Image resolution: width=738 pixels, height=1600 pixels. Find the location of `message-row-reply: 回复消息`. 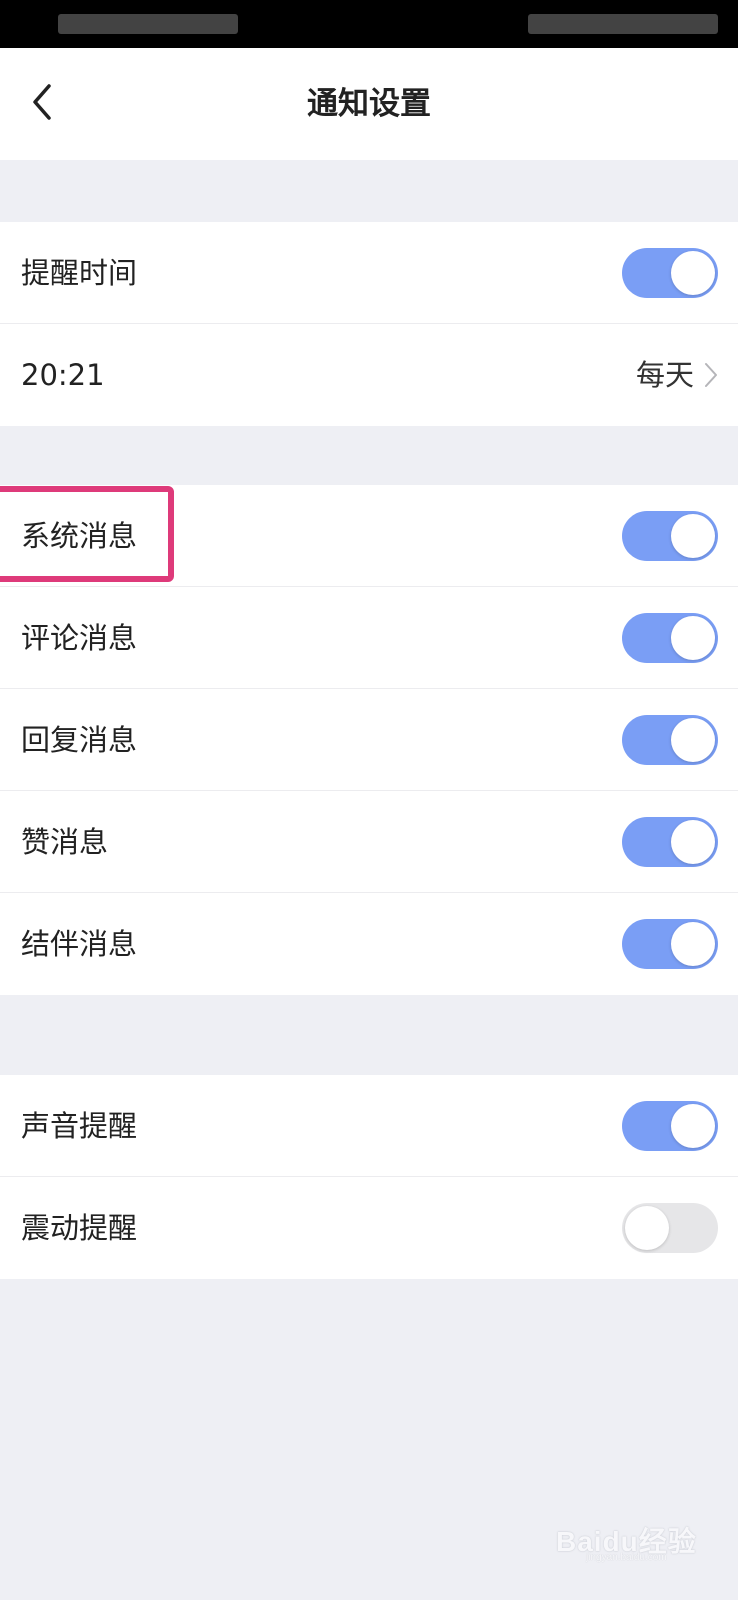

message-row-reply: 回复消息 is located at coordinates (369, 740).